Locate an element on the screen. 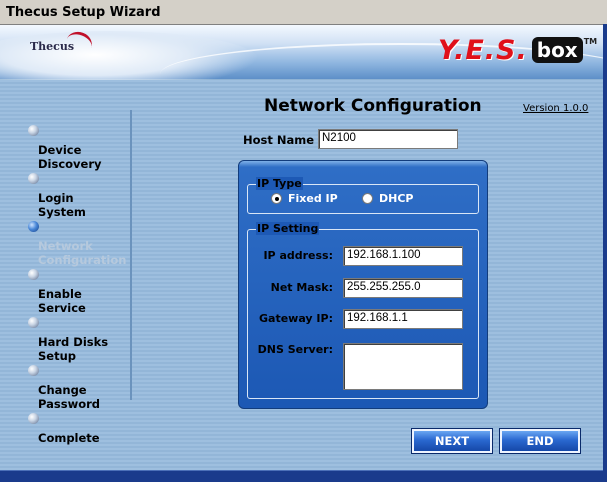  dhcp-radio is located at coordinates (367, 198).